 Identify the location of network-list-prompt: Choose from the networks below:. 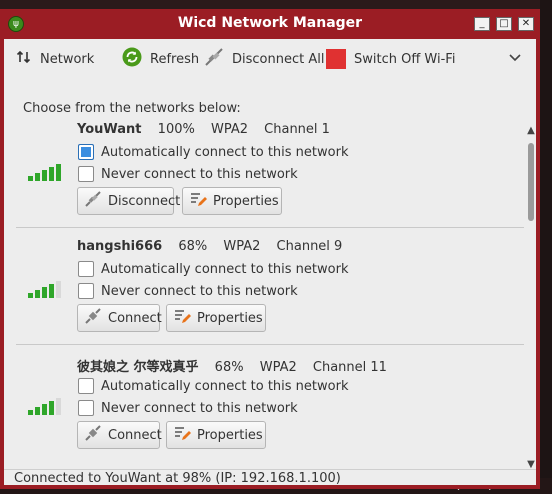
(132, 108).